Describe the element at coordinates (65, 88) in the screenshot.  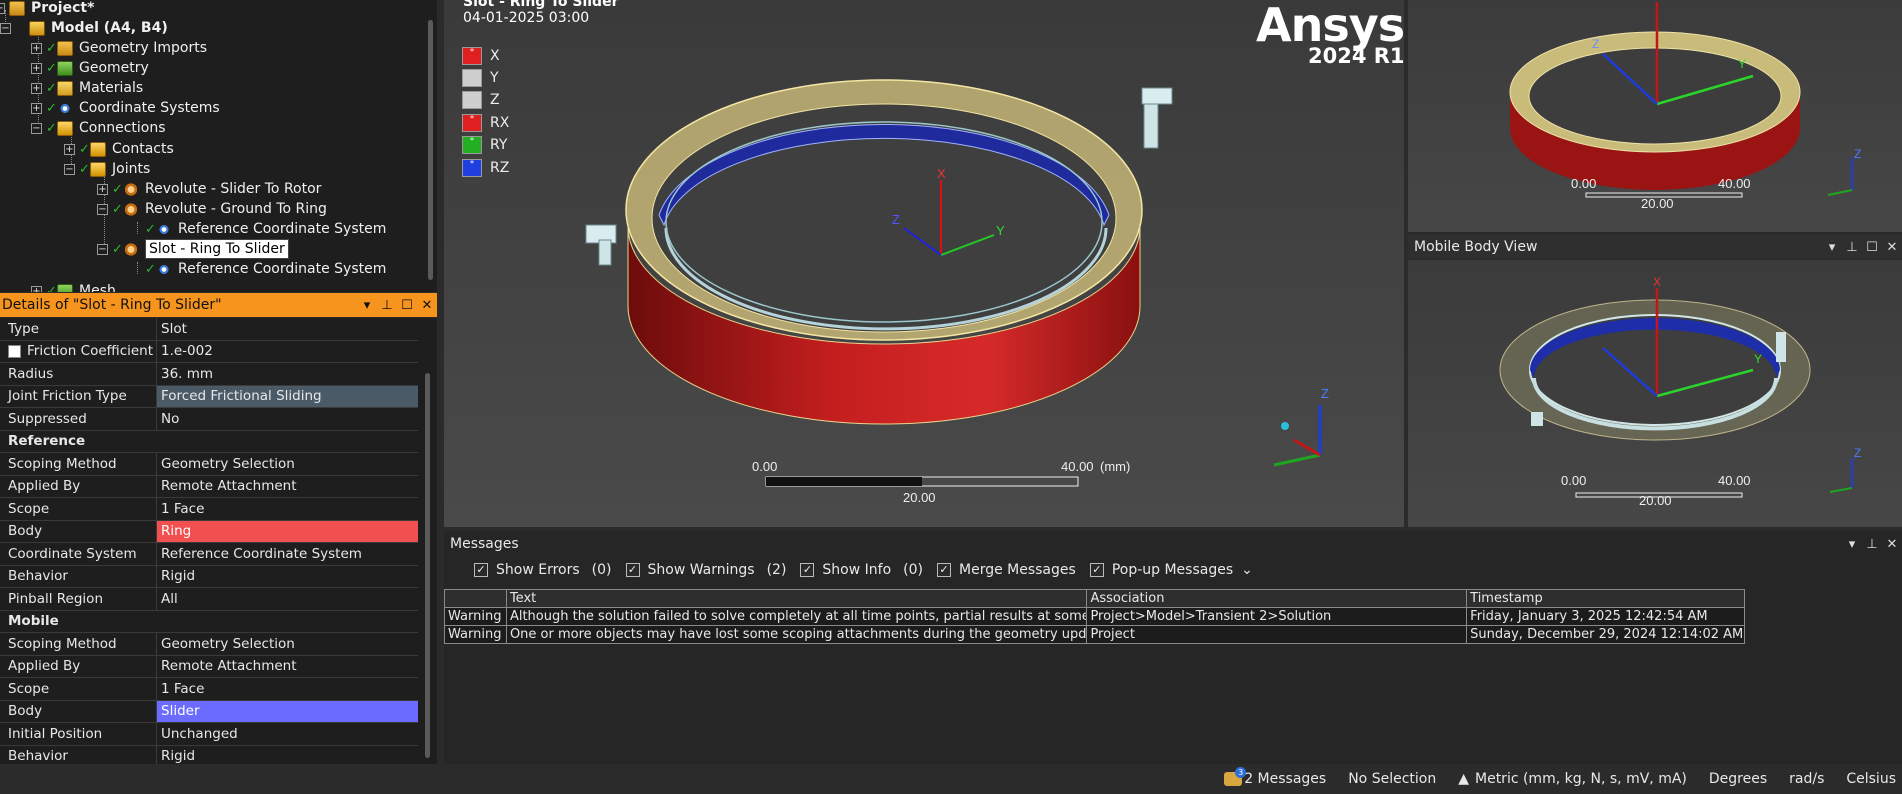
I see `materials-icon` at that location.